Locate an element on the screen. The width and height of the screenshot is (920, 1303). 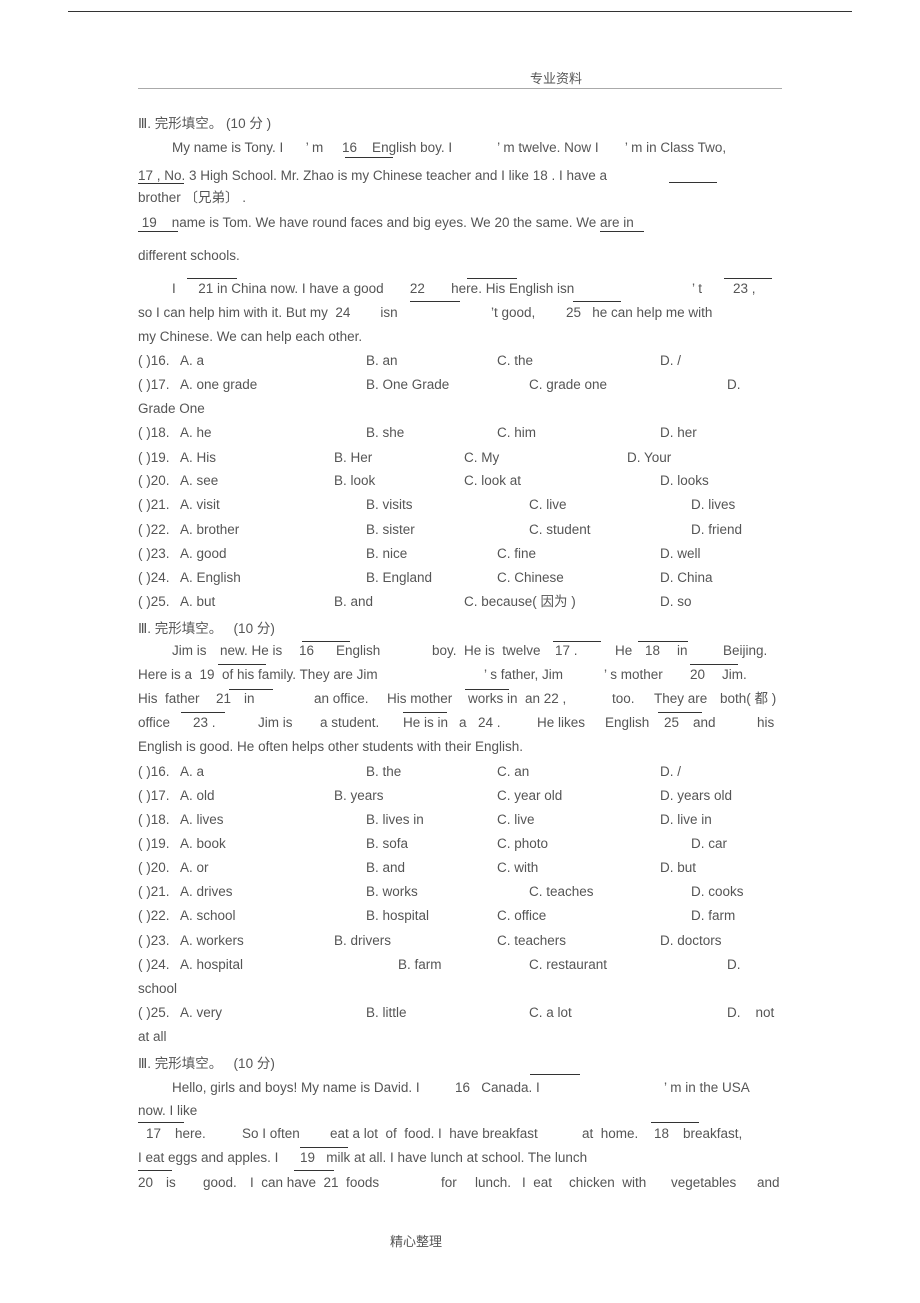
question-row: ( )19. A. book B. sofa C. photo D. car is located at coordinates (460, 844).